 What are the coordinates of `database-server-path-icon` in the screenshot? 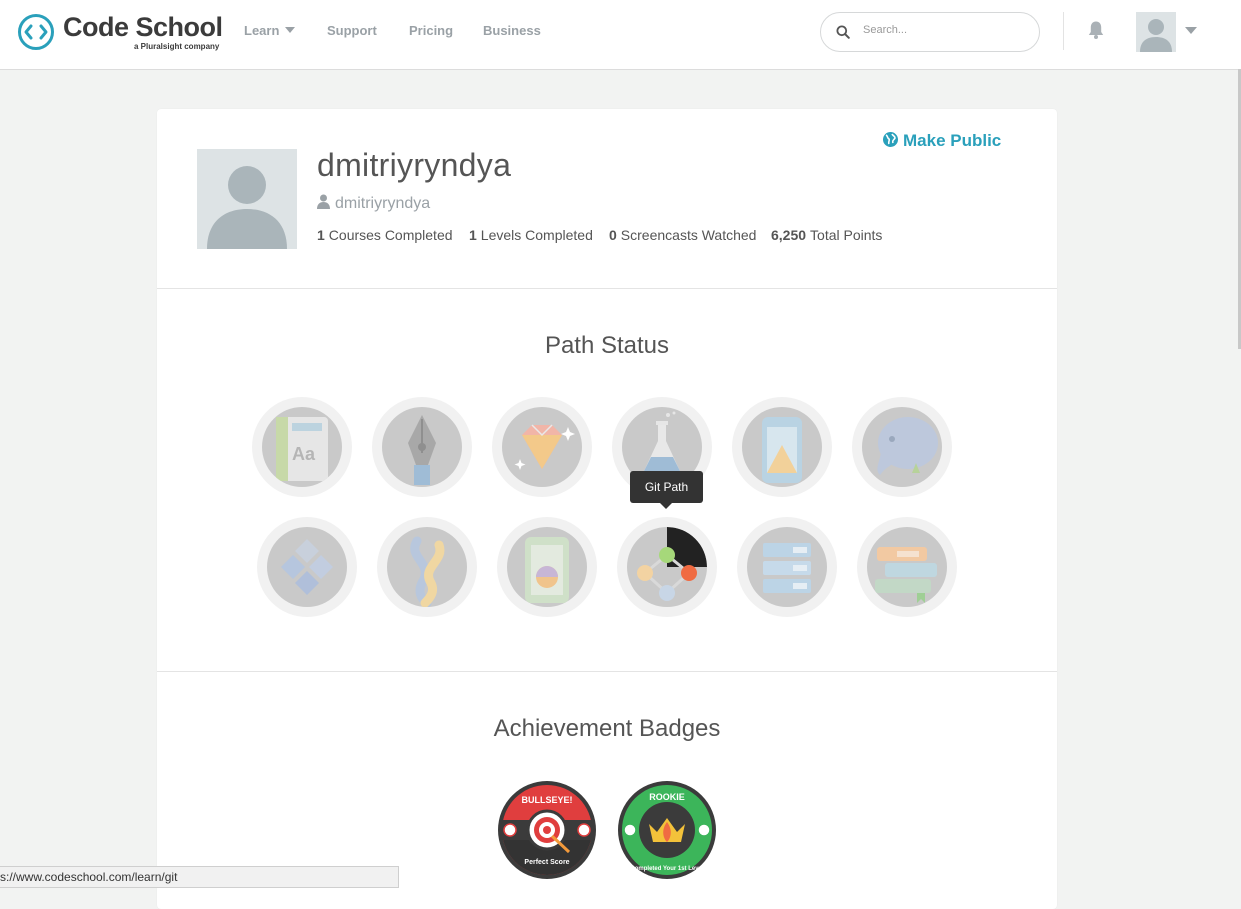 It's located at (787, 568).